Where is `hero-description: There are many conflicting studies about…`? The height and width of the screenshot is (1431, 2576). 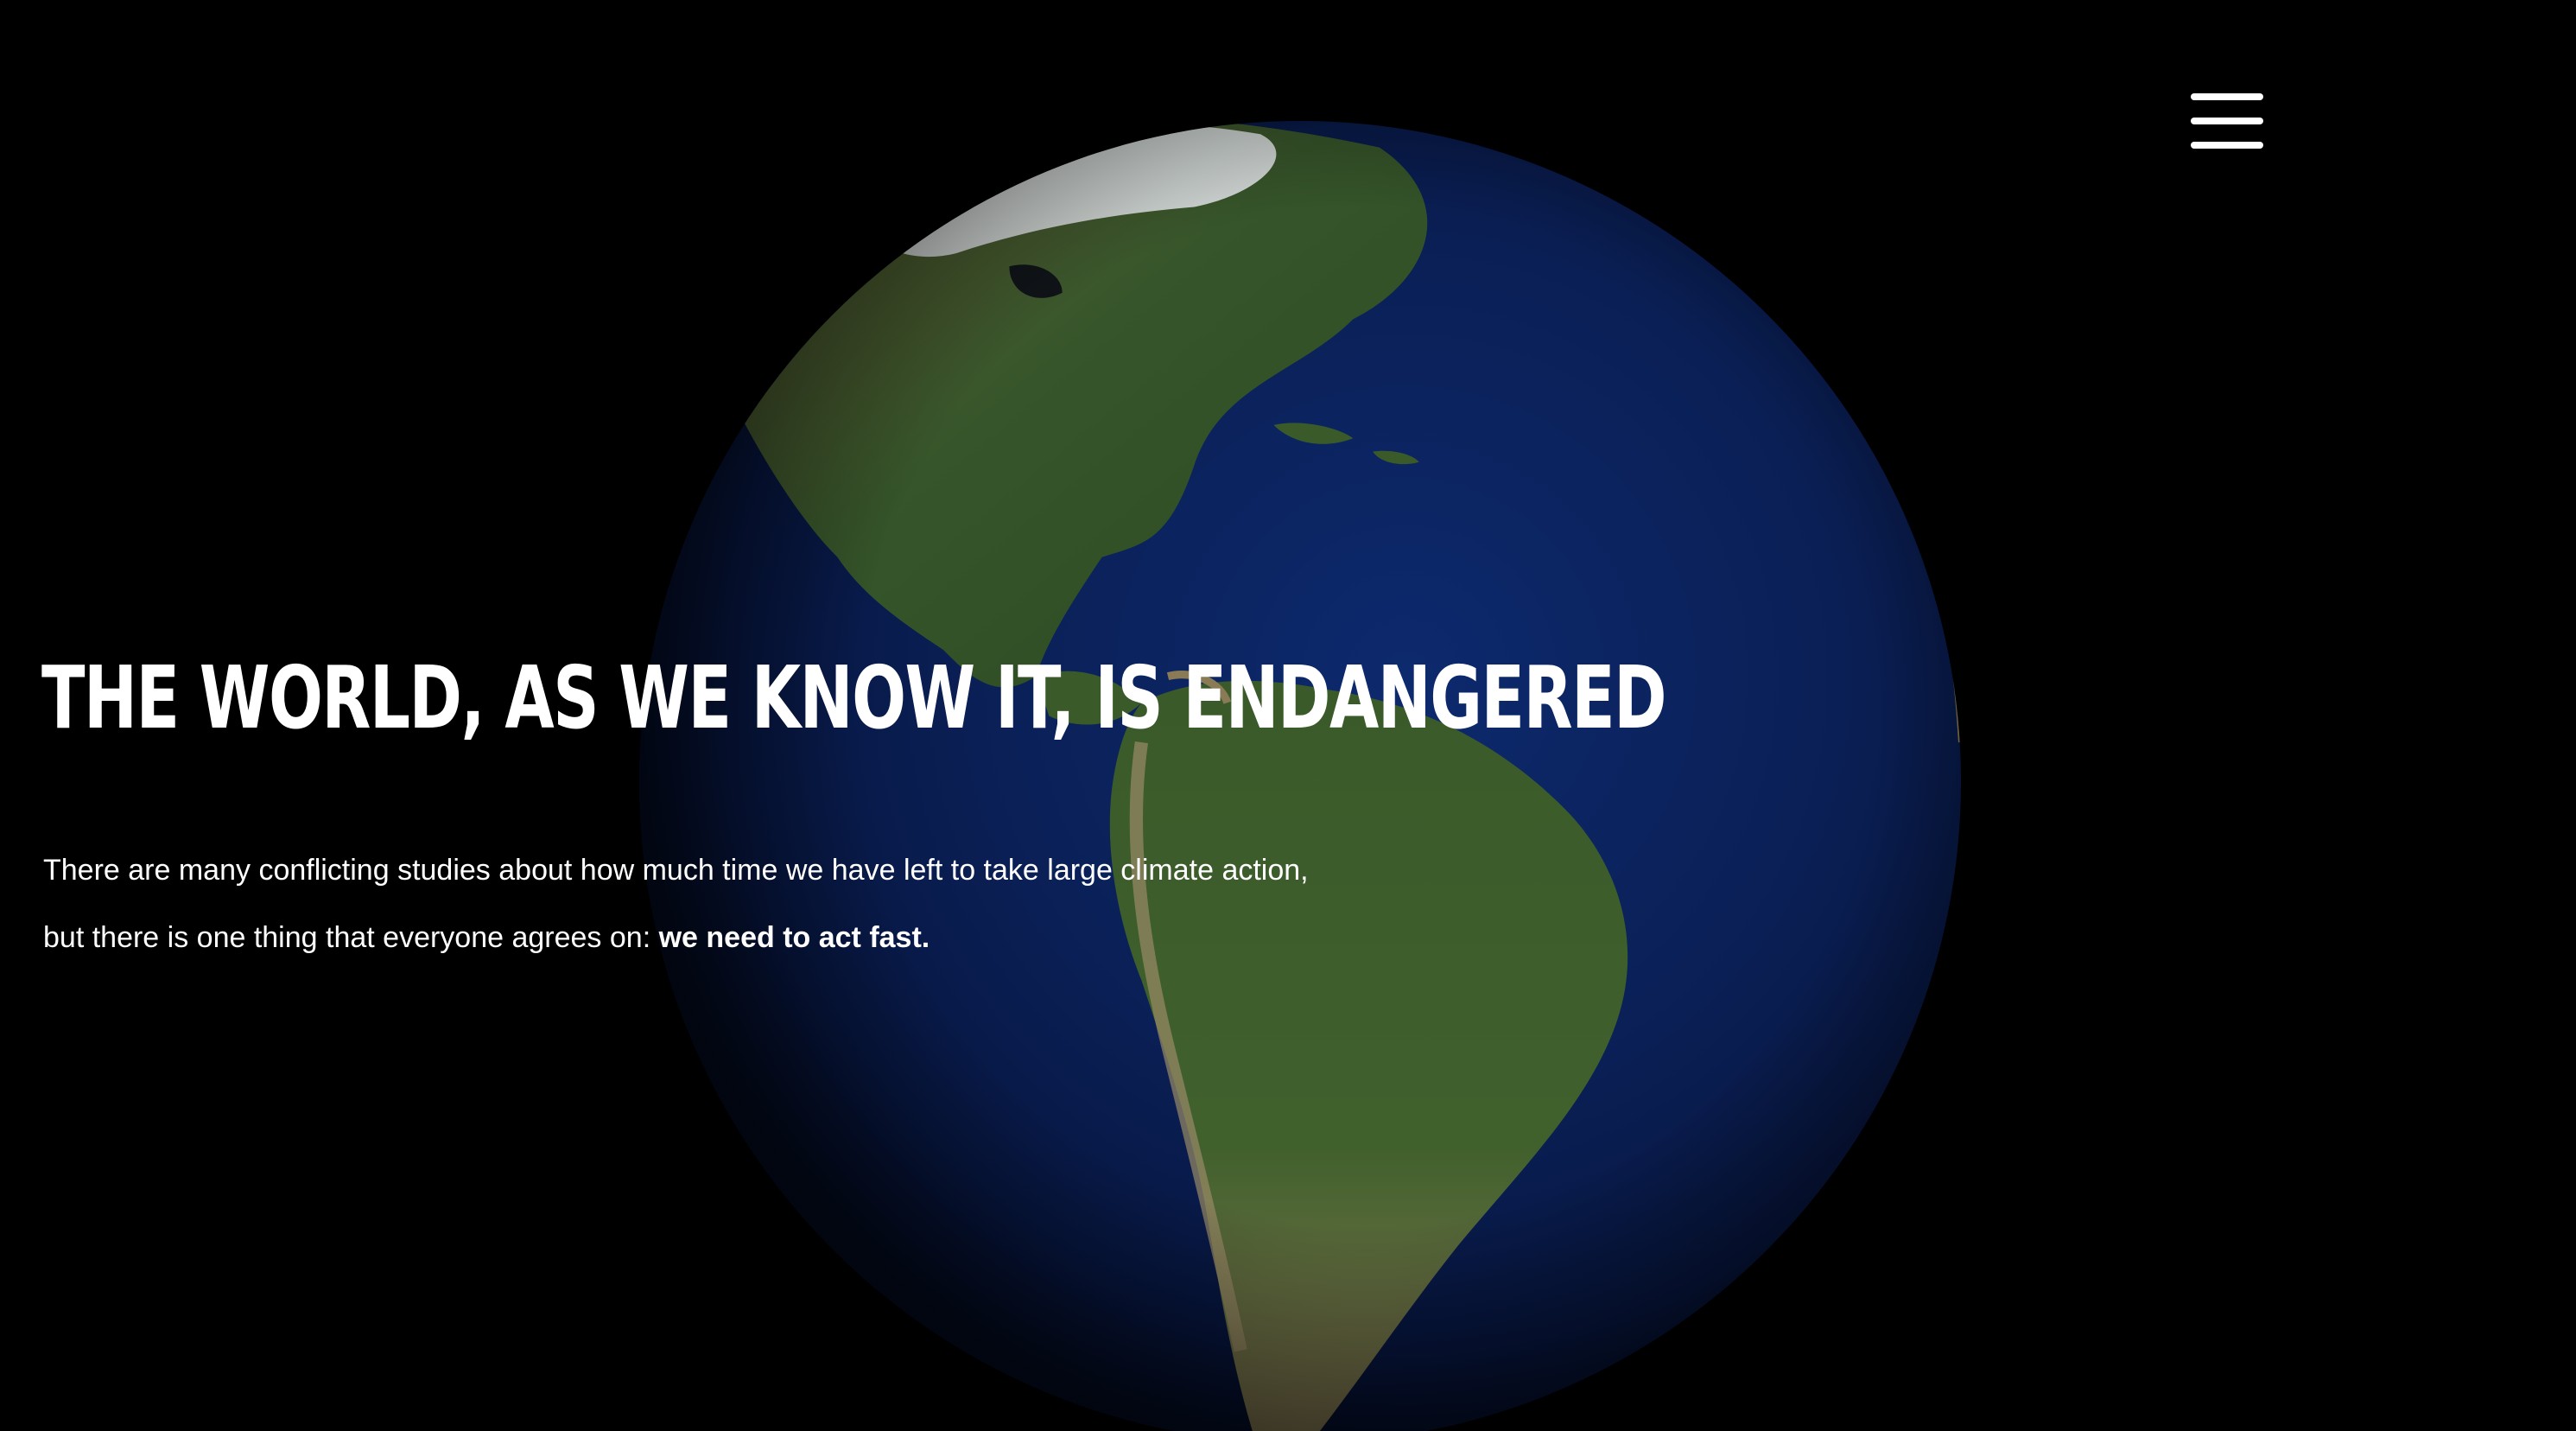 hero-description: There are many conflicting studies about… is located at coordinates (777, 903).